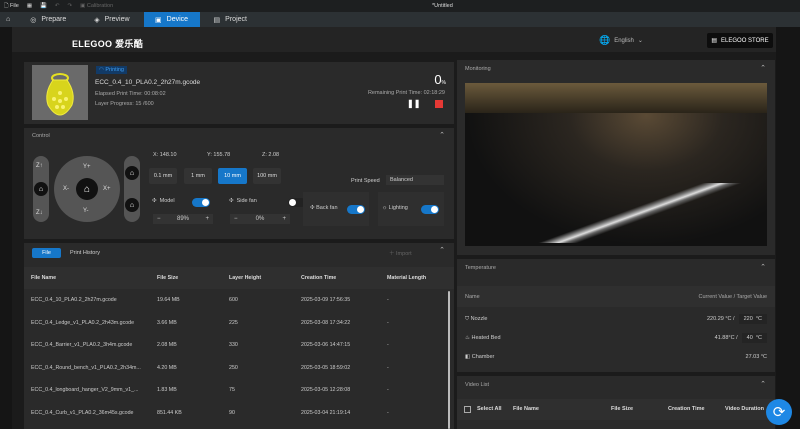 This screenshot has width=800, height=429. I want to click on title-bar: 🗋 File ▦ 💾 ↶ ↷ ▣ Calibration *Untitled, so click(400, 6).